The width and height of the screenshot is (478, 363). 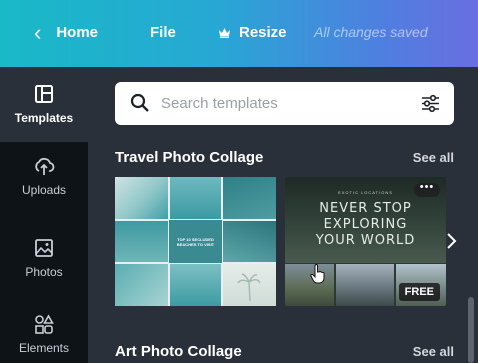 I want to click on resize-button: Resize, so click(x=252, y=32).